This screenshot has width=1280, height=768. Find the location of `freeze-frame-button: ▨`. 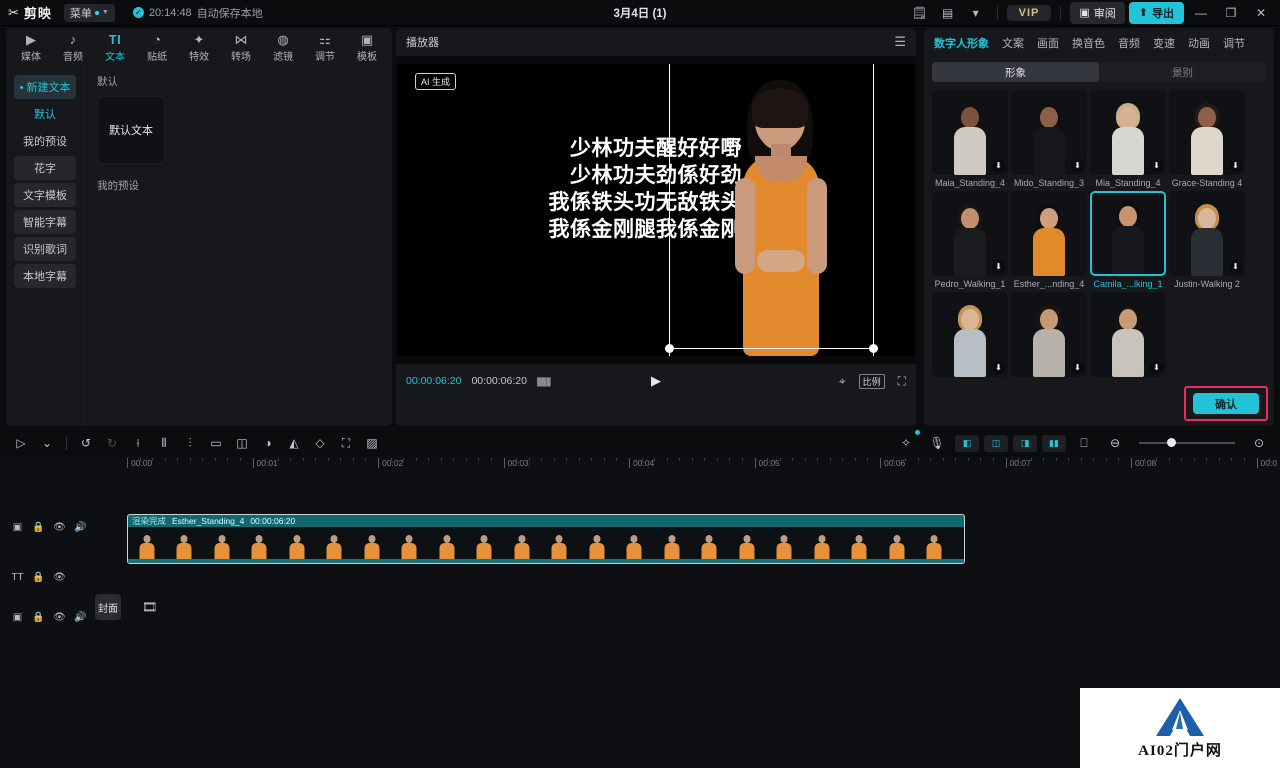

freeze-frame-button: ▨ is located at coordinates (372, 443).